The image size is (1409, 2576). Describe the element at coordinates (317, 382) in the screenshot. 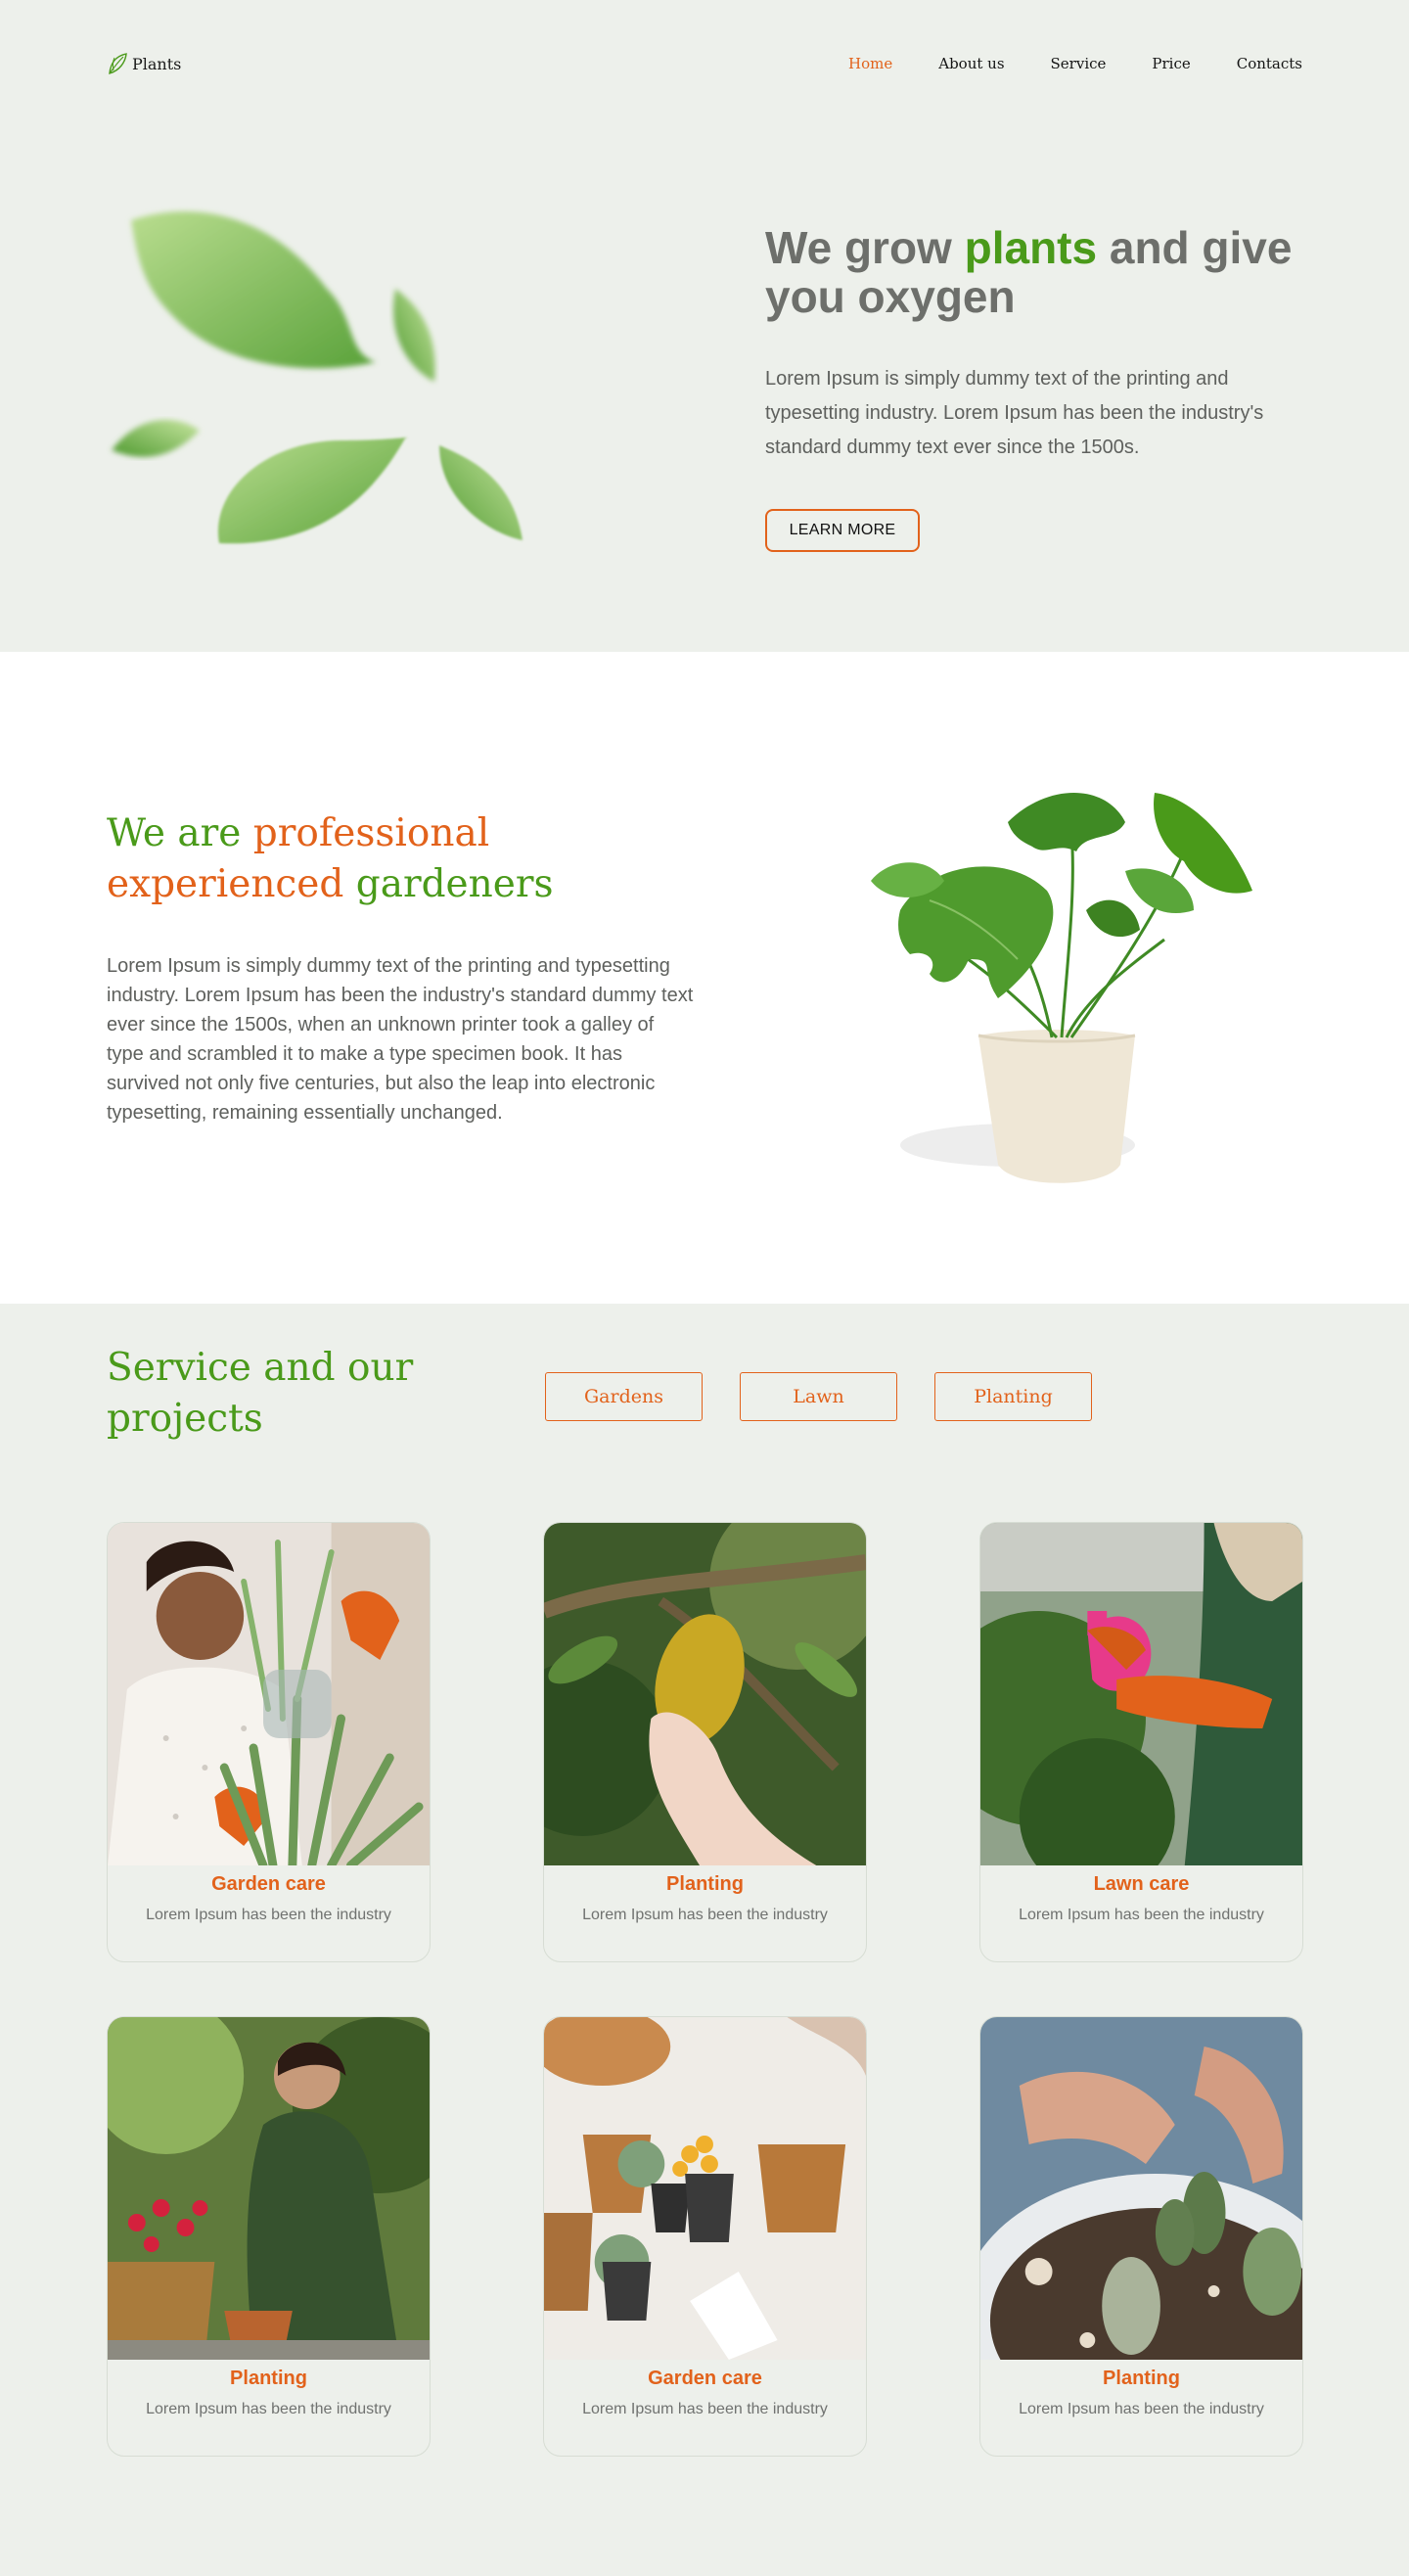

I see `floating-leaves-image` at that location.